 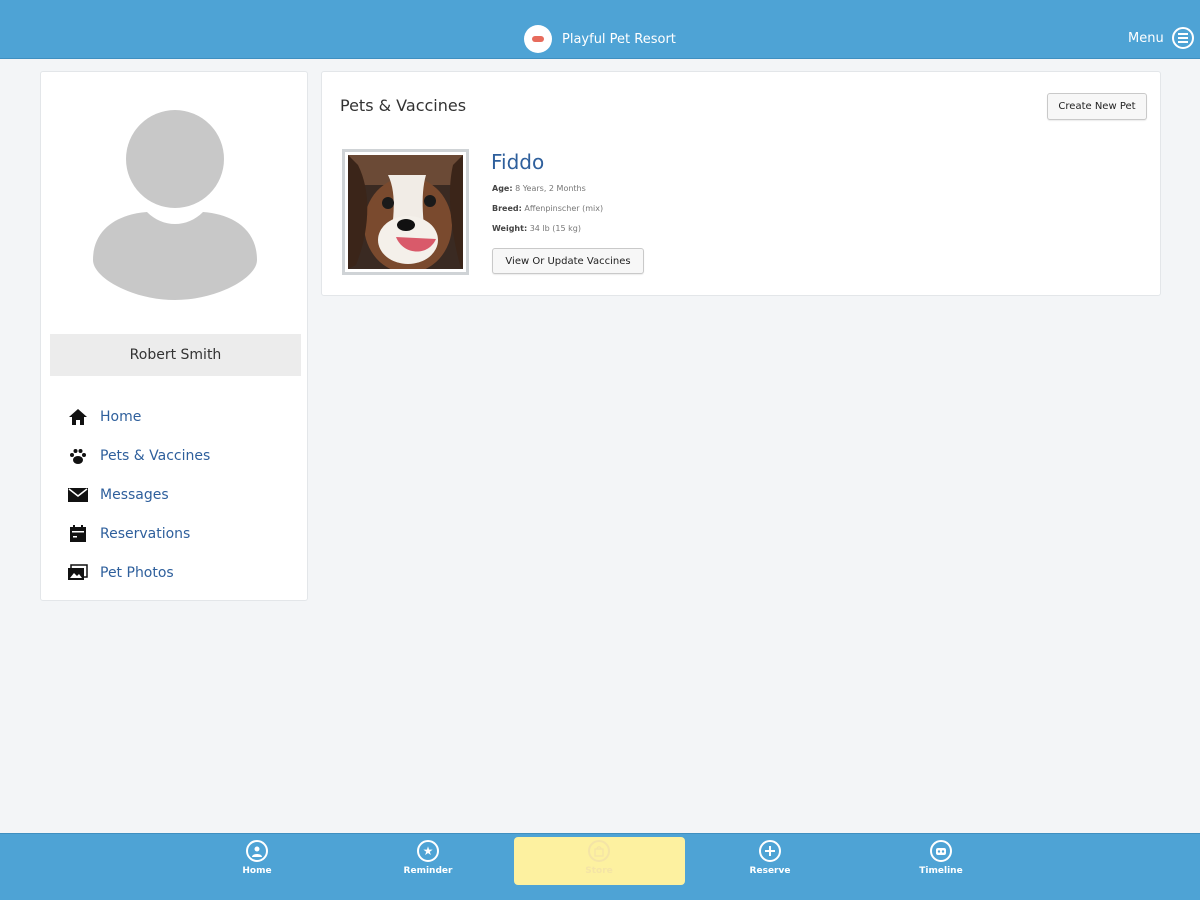 I want to click on tab-reserve: Reserve, so click(x=770, y=862).